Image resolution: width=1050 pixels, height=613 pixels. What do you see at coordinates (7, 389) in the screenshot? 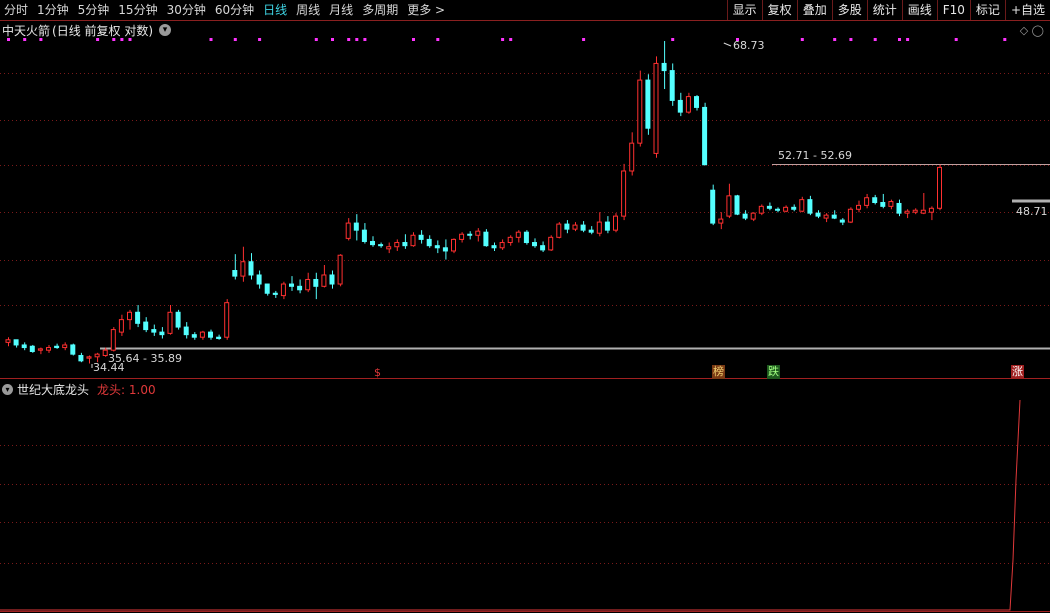
I see `sub-dropdown-icon: ▾` at bounding box center [7, 389].